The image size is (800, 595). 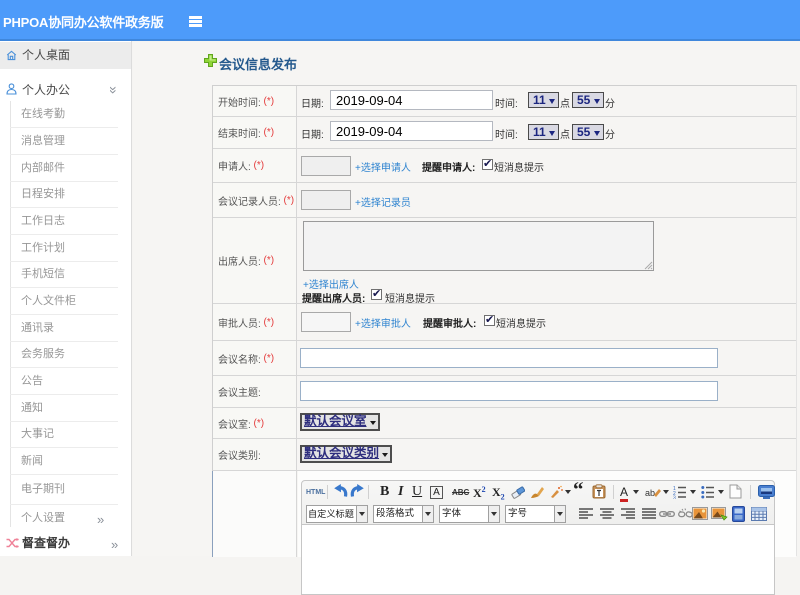 What do you see at coordinates (650, 493) in the screenshot?
I see `svg-text: ab` at bounding box center [650, 493].